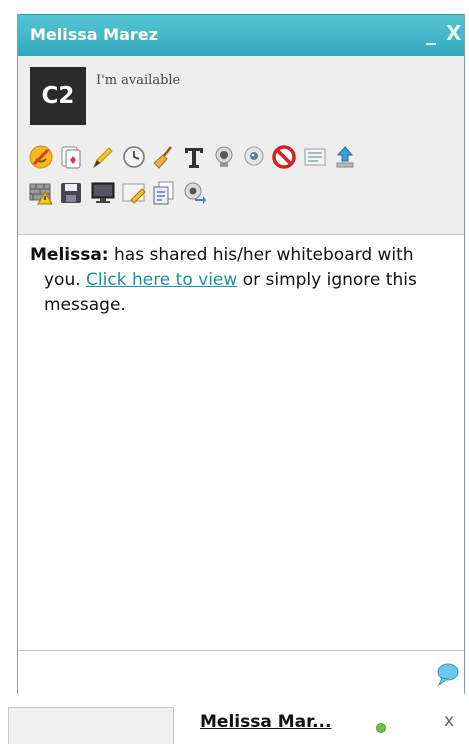 The height and width of the screenshot is (744, 469). I want to click on webcam-icon, so click(224, 157).